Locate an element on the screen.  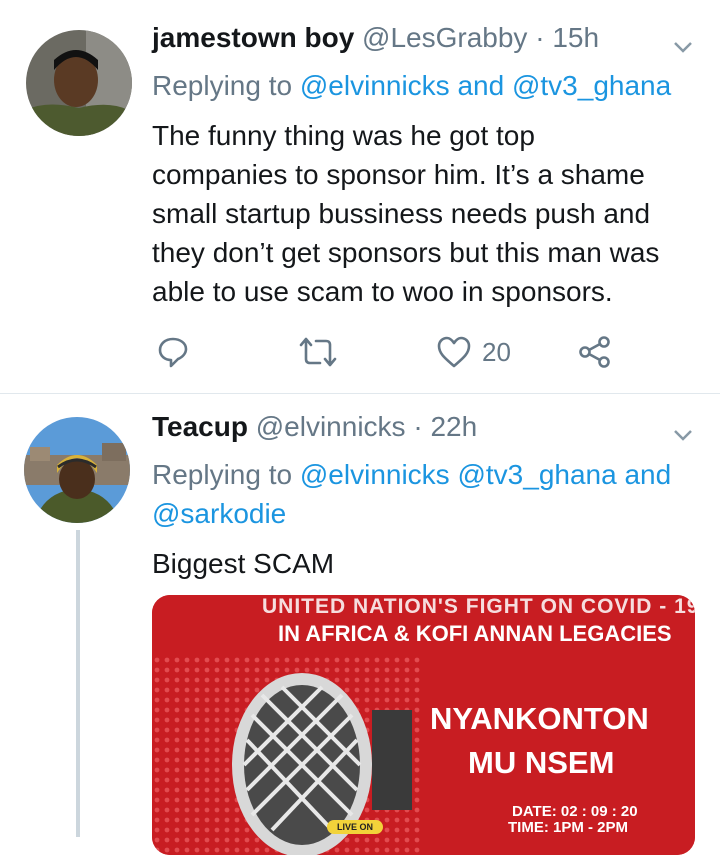
mention-link: @sarkodie is located at coordinates (219, 513).